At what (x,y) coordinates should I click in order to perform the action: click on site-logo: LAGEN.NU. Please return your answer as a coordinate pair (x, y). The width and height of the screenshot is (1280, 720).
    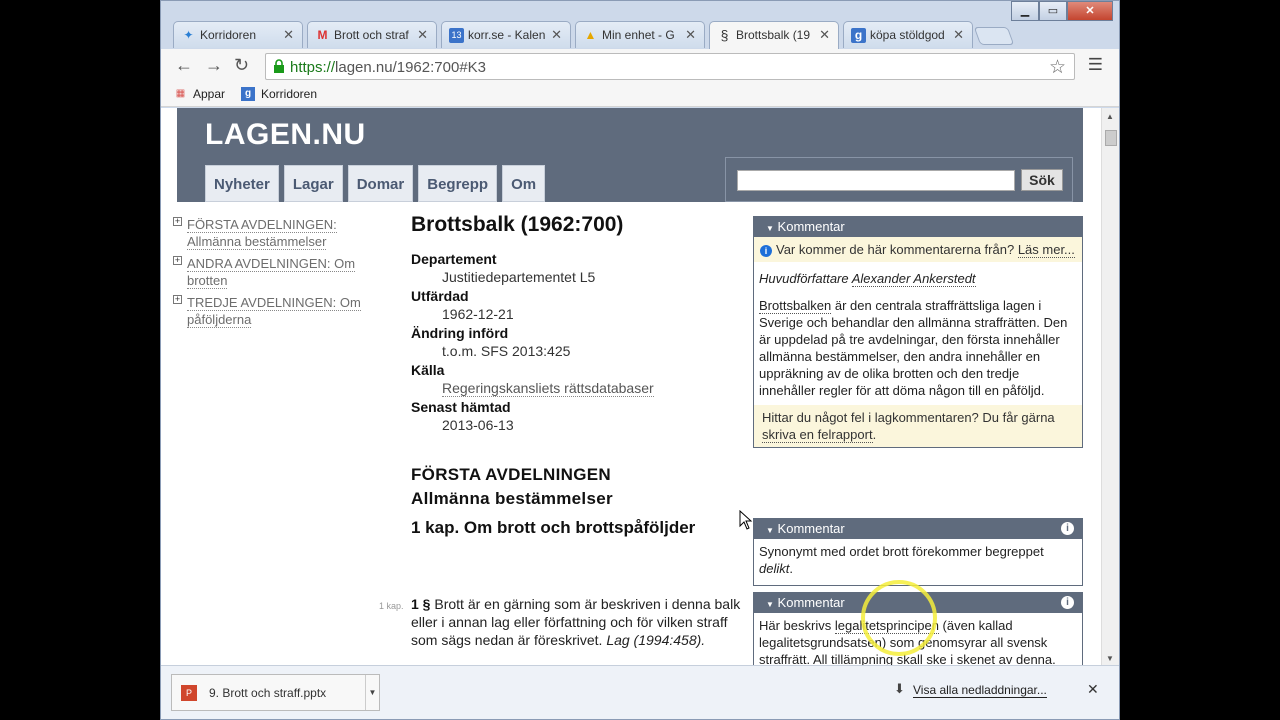
    Looking at the image, I should click on (285, 135).